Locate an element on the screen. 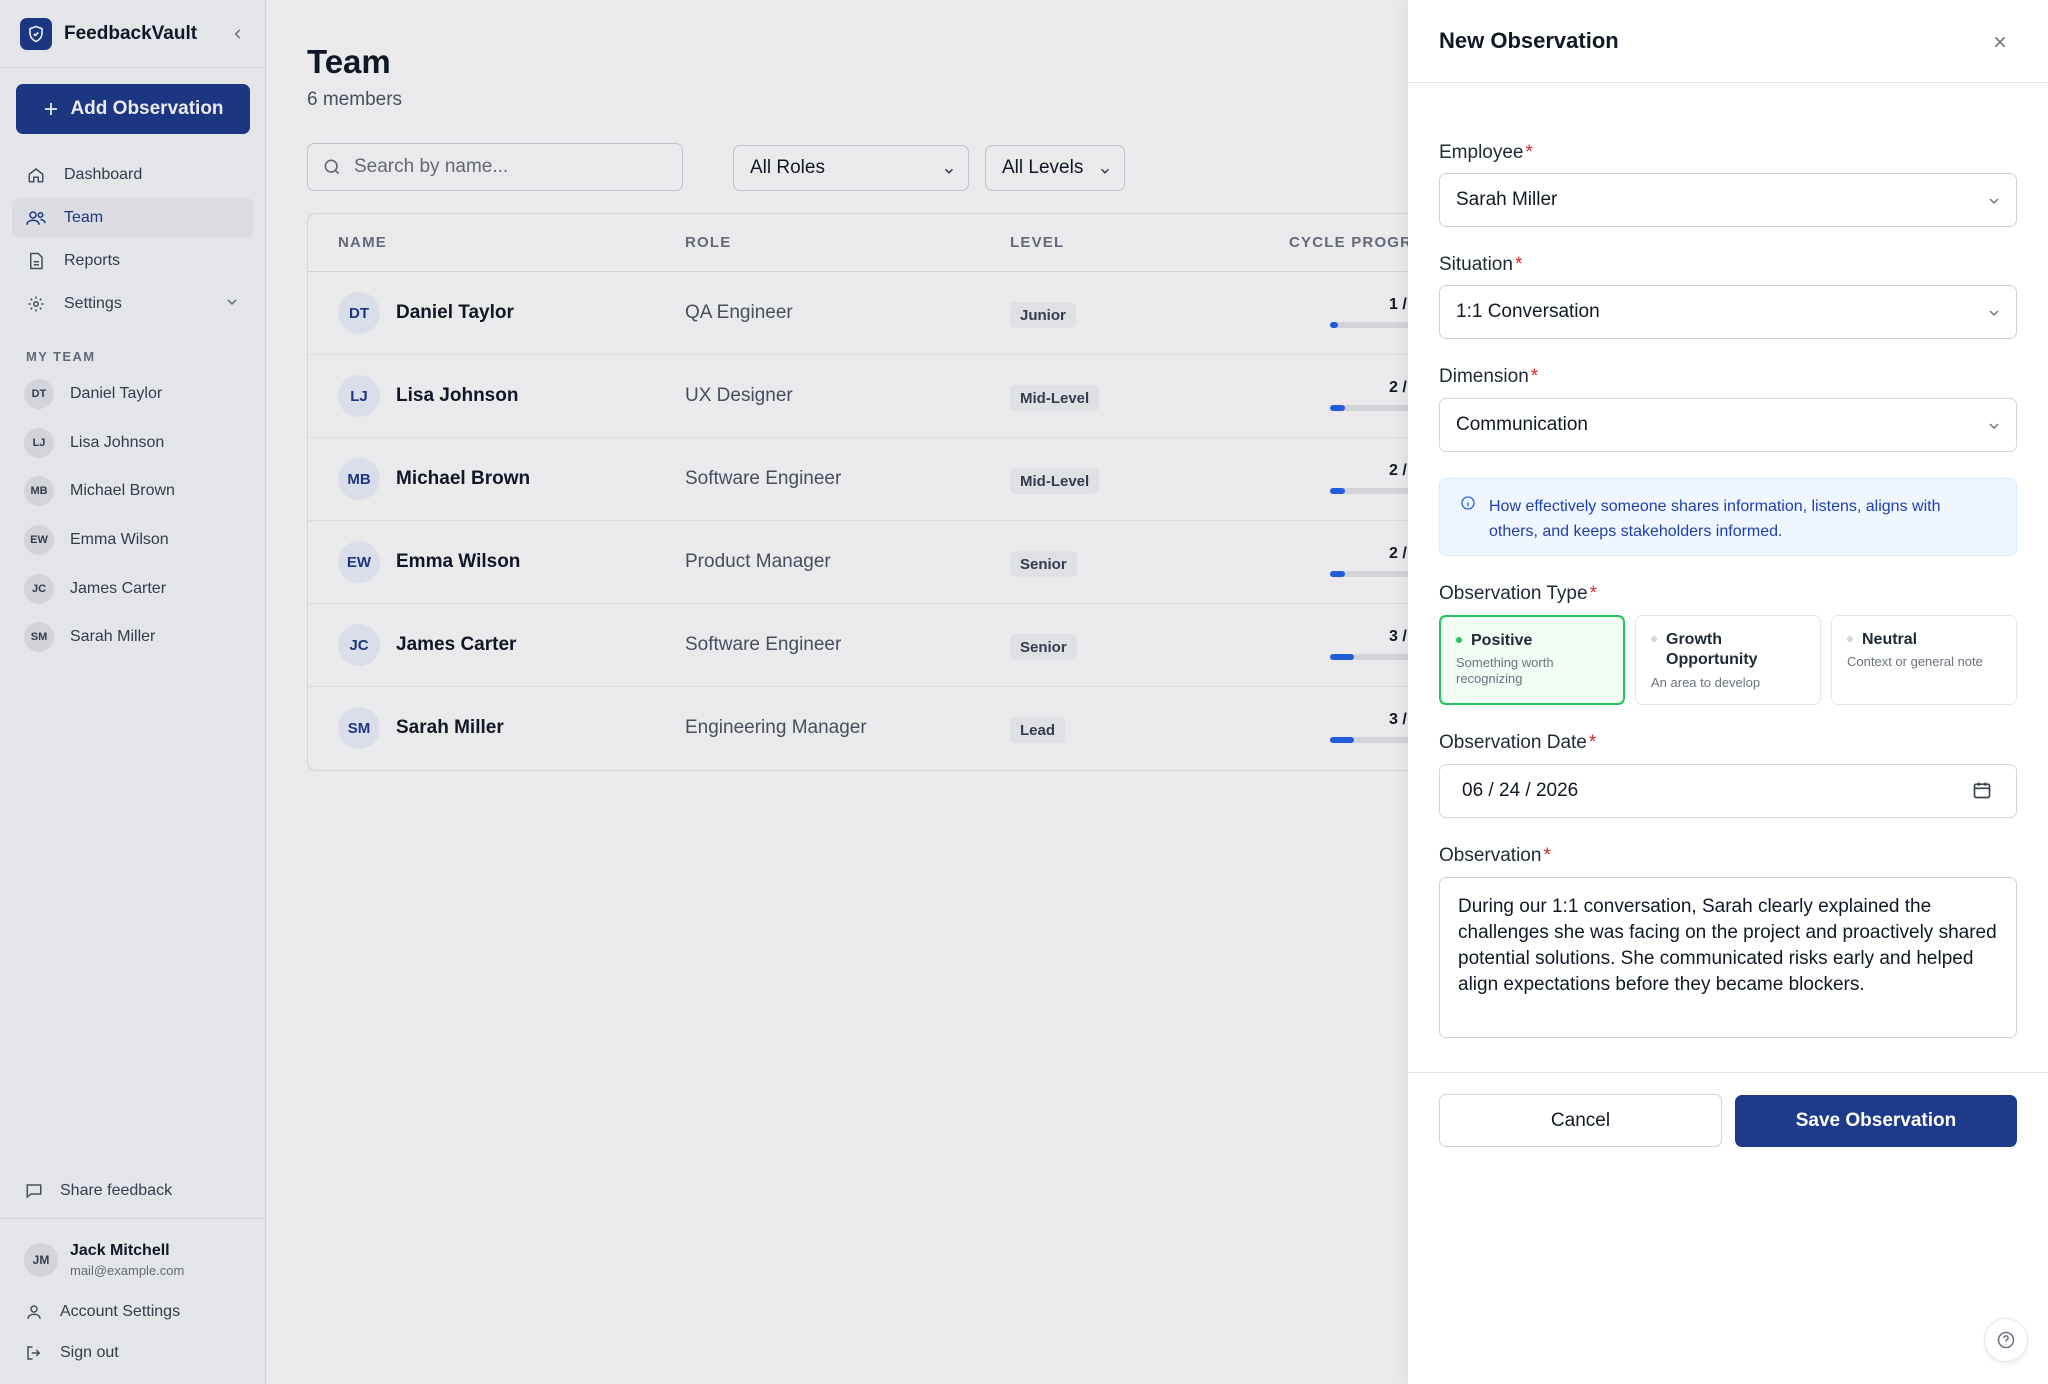 This screenshot has height=1384, width=2048. dimension-value: Communication is located at coordinates (1522, 424).